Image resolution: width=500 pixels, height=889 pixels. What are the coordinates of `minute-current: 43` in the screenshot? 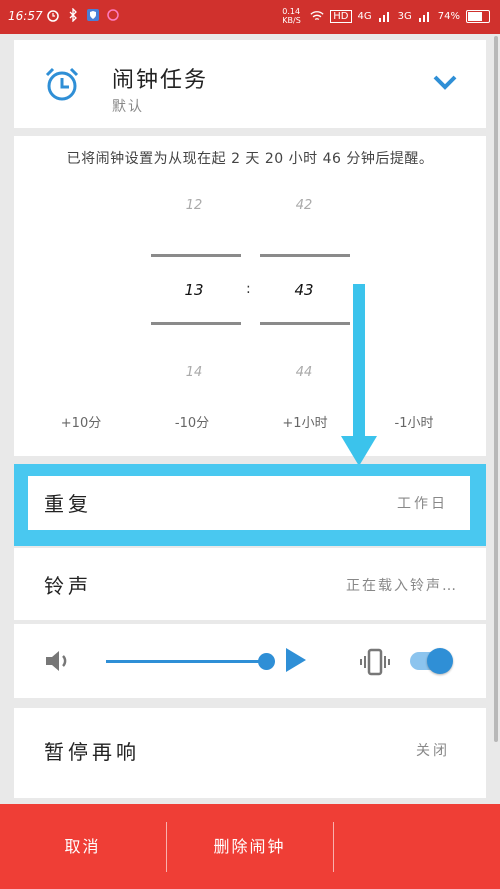 It's located at (304, 290).